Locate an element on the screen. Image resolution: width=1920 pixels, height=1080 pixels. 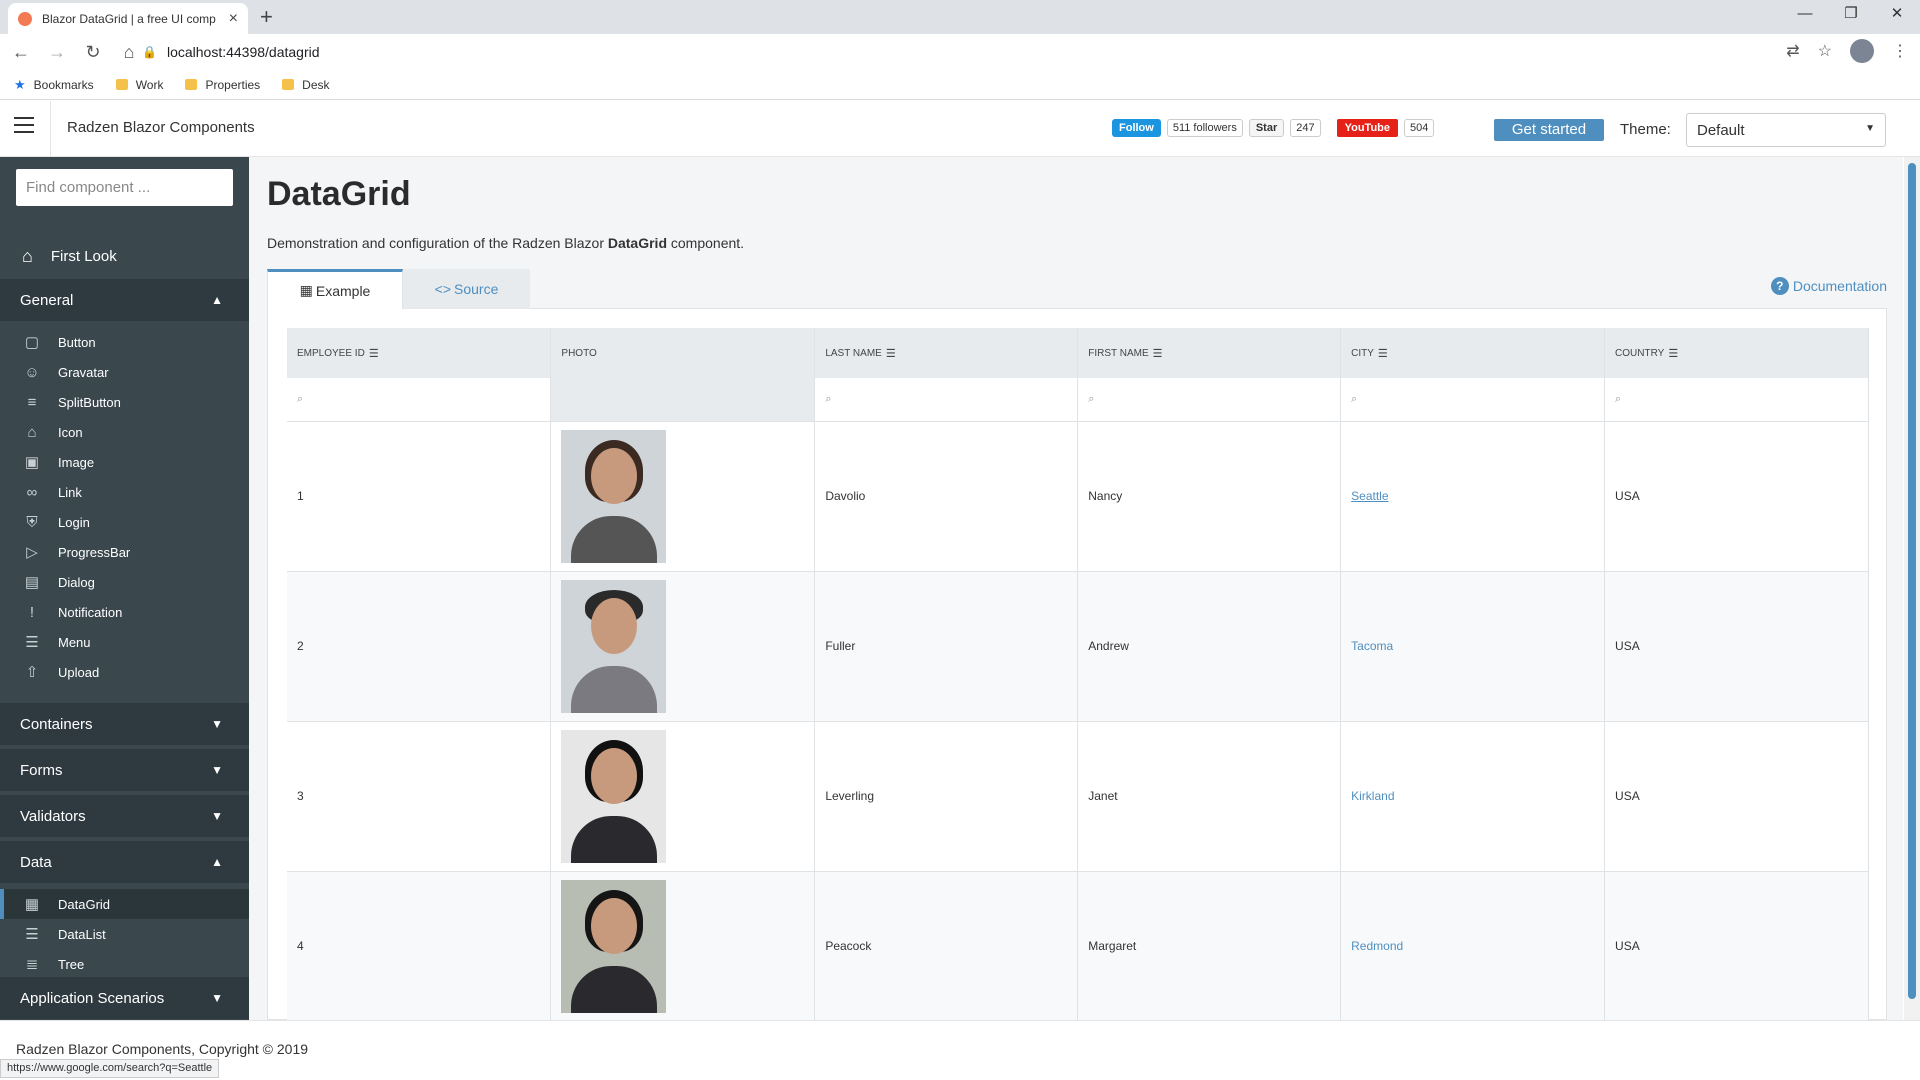
toolbar-icons: ⇄ ☆ ⋮ is located at coordinates (1847, 51).